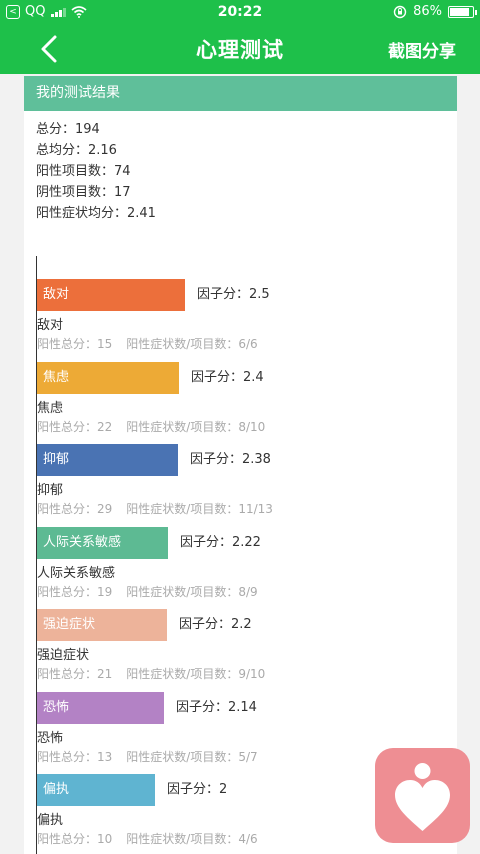 The image size is (480, 854). Describe the element at coordinates (76, 573) in the screenshot. I see `factor-name: 人际关系敏感` at that location.